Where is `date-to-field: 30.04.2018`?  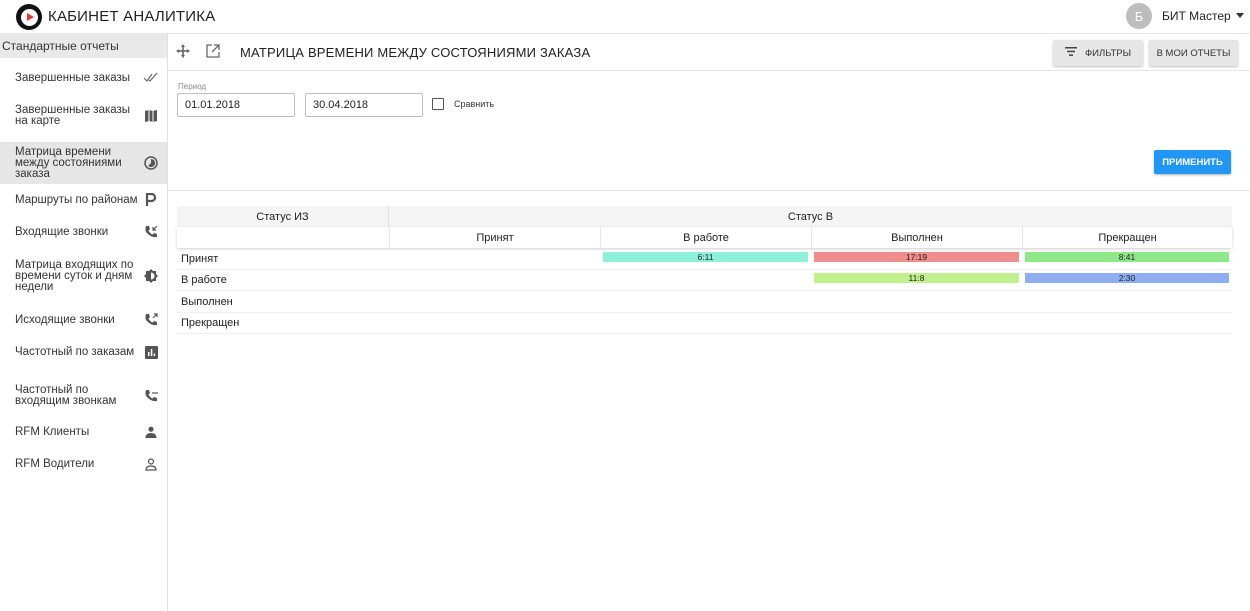
date-to-field: 30.04.2018 is located at coordinates (364, 105).